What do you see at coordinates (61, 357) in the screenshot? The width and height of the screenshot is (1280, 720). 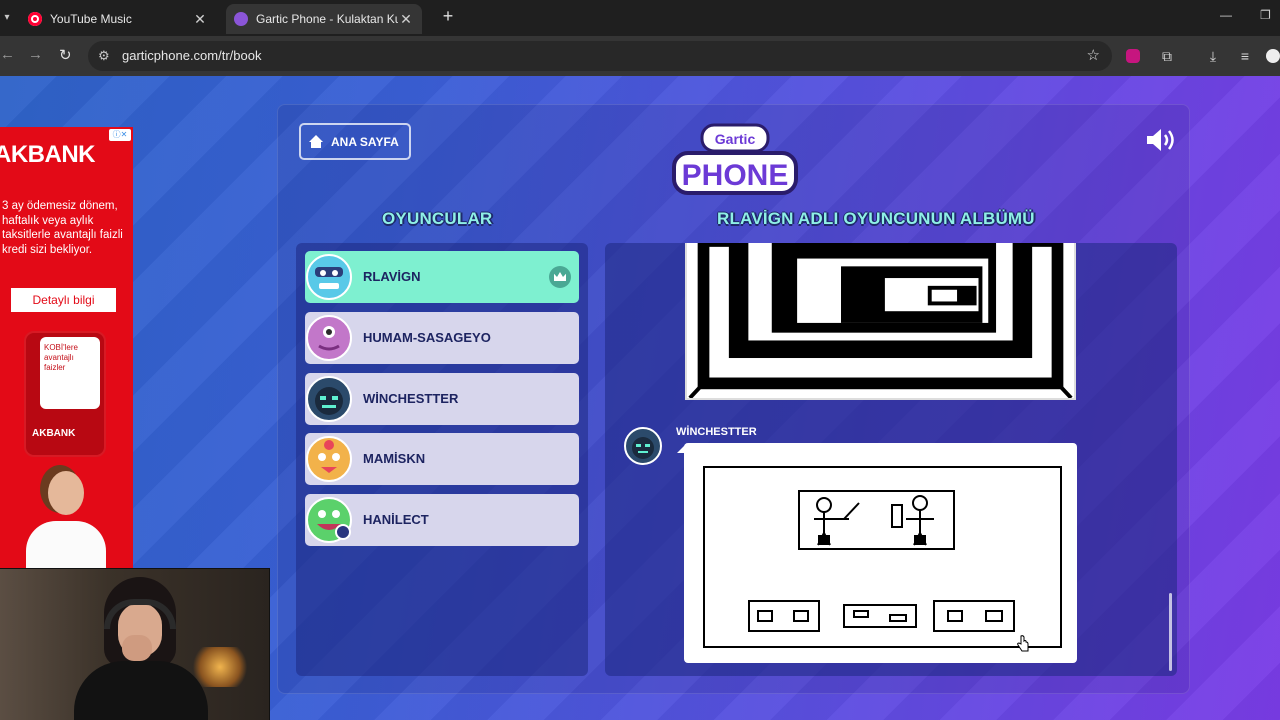 I see `ad-card-text: KOBİ'lere avantajlı faizler` at bounding box center [61, 357].